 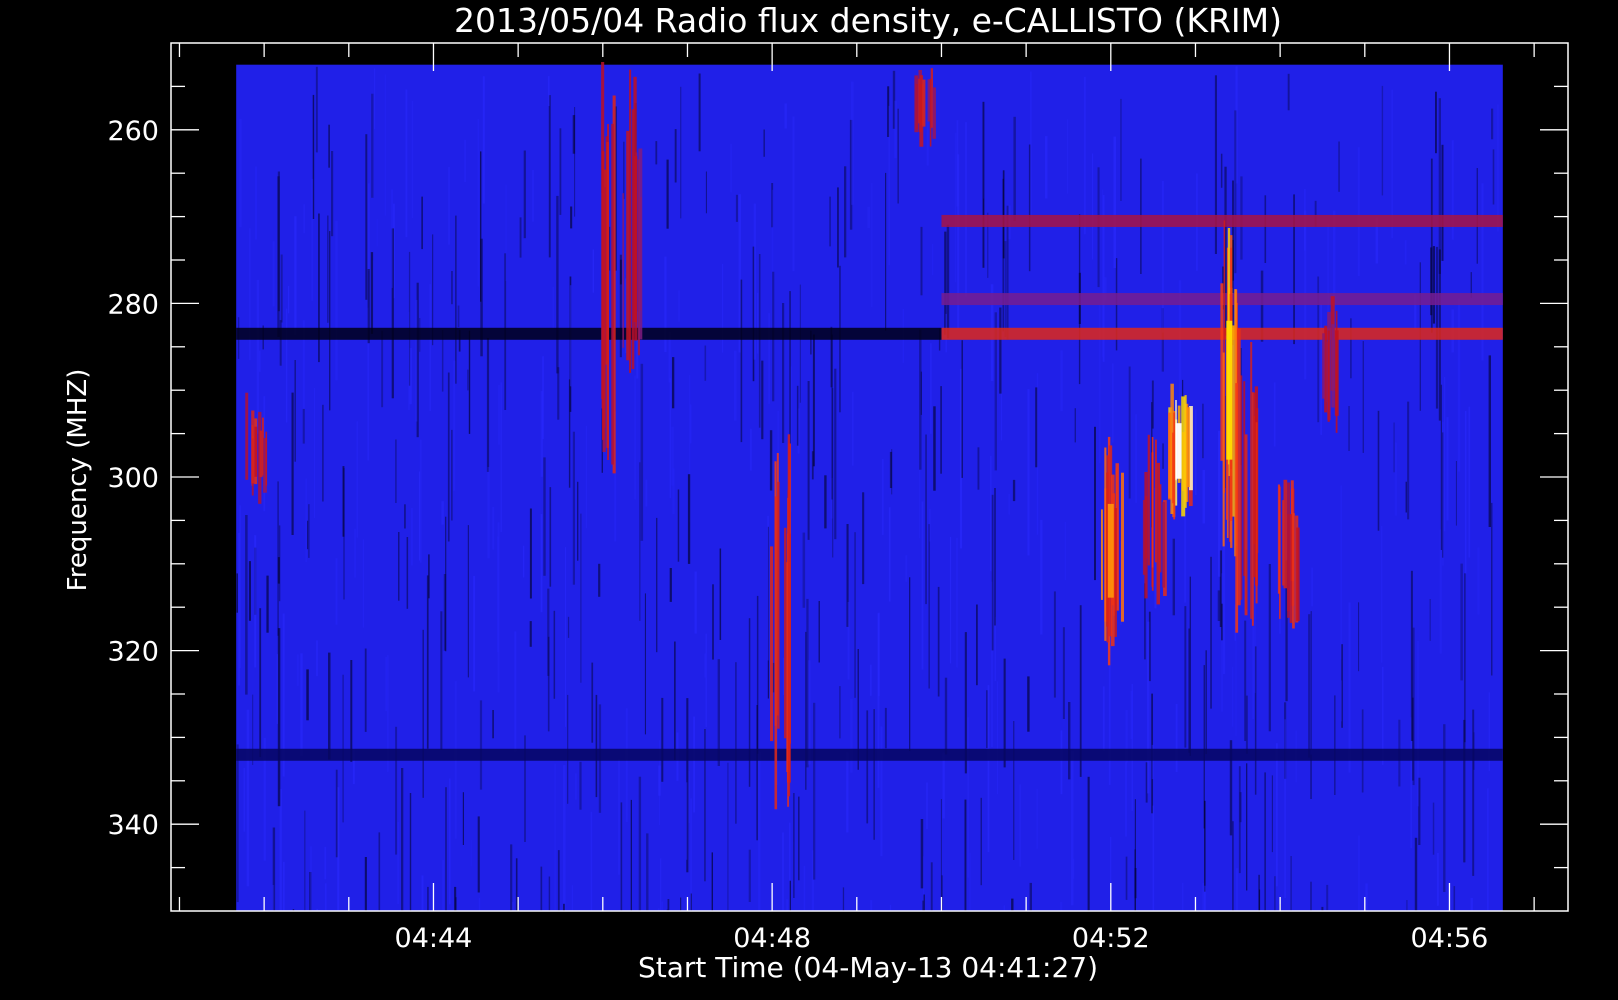 What do you see at coordinates (869, 754) in the screenshot?
I see `frequency-band` at bounding box center [869, 754].